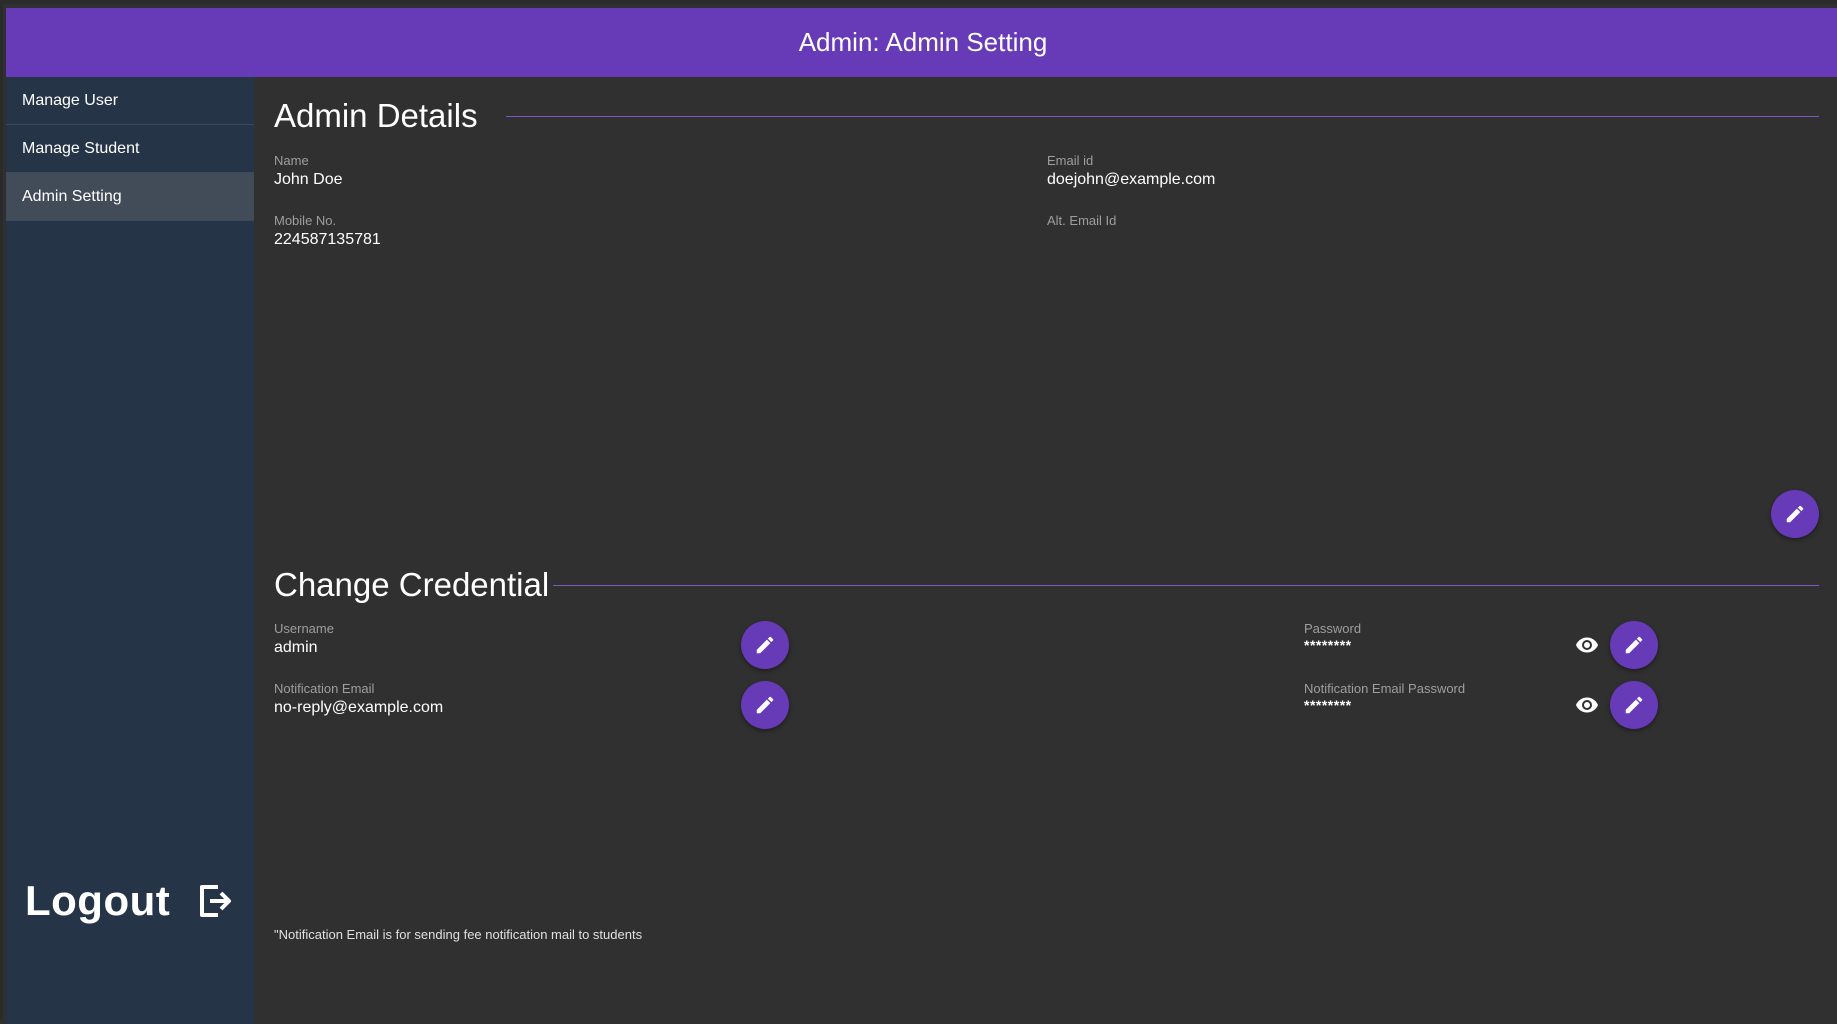  Describe the element at coordinates (1328, 705) in the screenshot. I see `notification-password-value: ********` at that location.